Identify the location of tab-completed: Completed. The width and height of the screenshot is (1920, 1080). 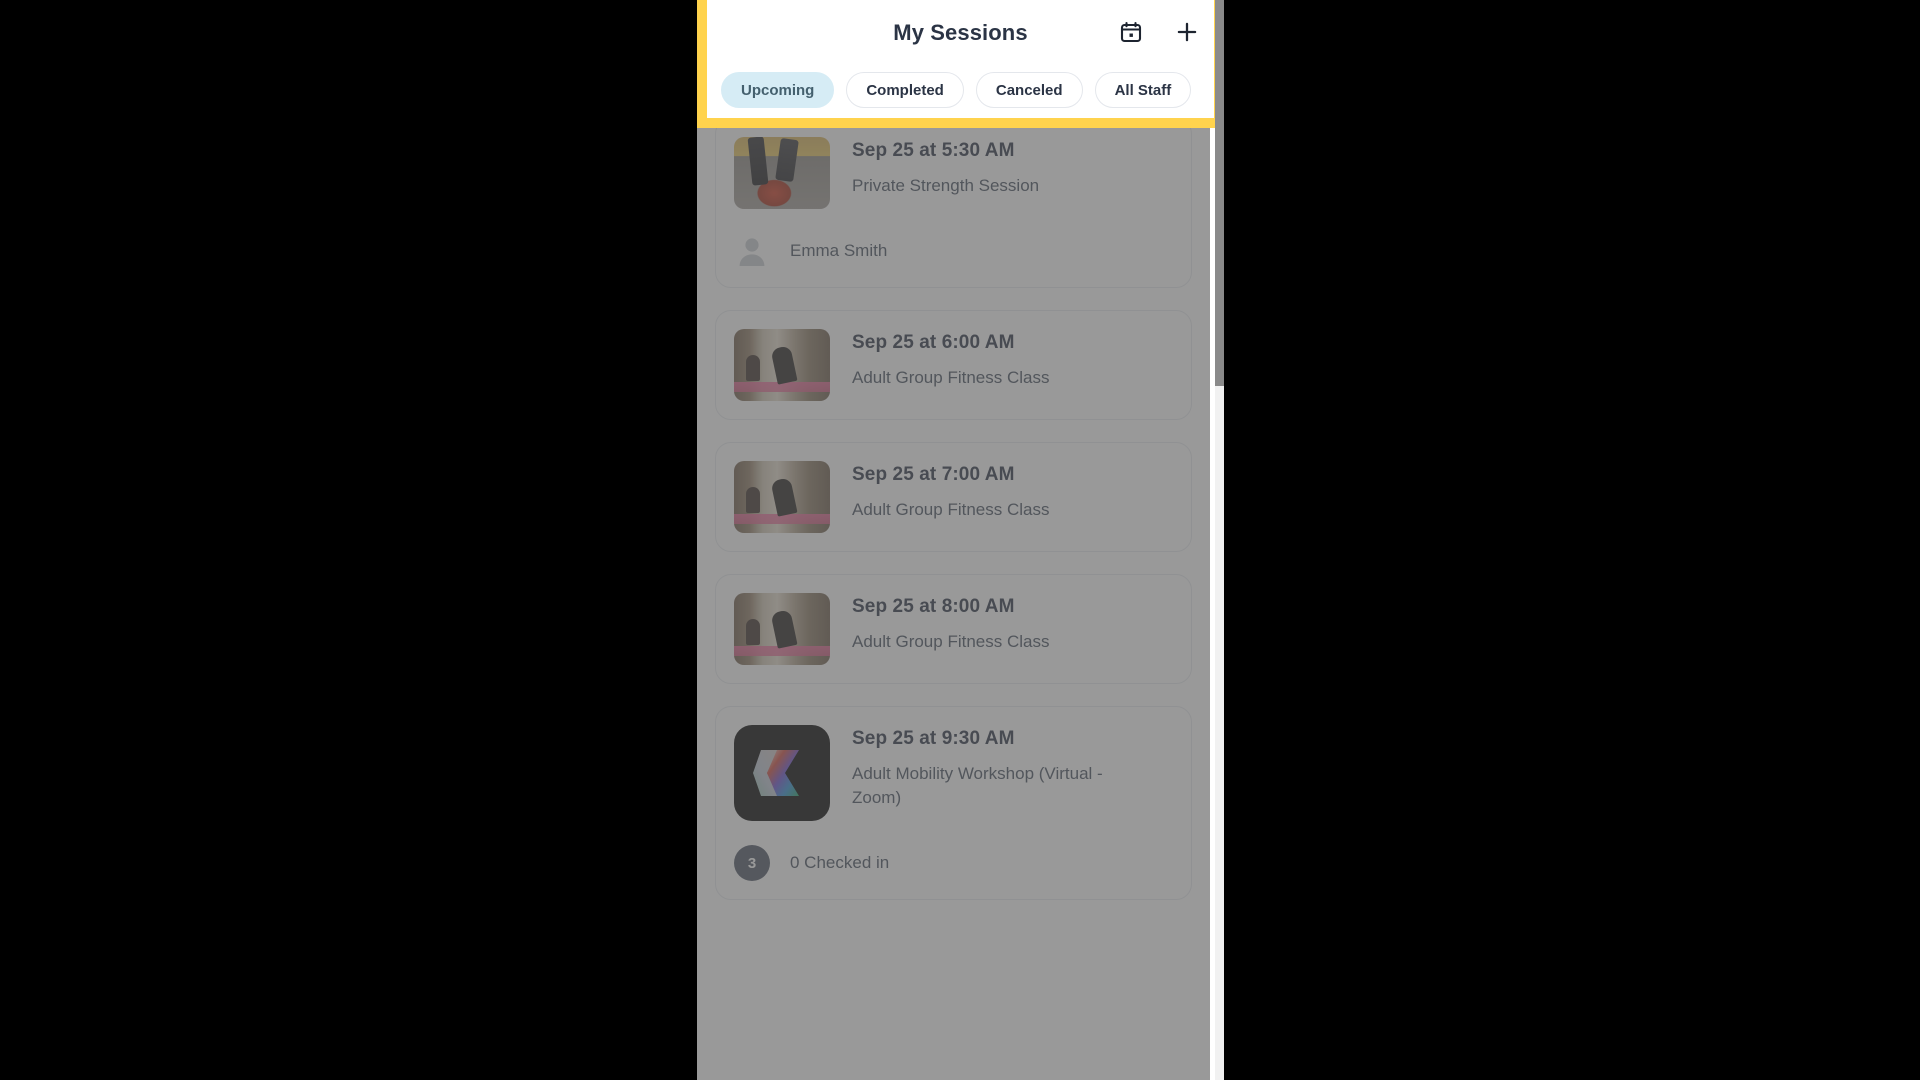
(905, 90).